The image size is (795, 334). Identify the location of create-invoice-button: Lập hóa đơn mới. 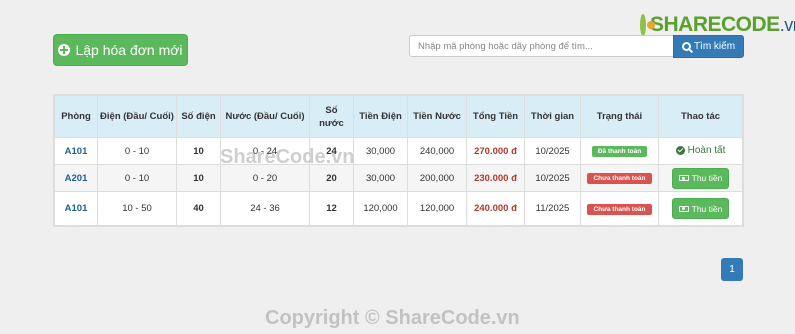
(120, 50).